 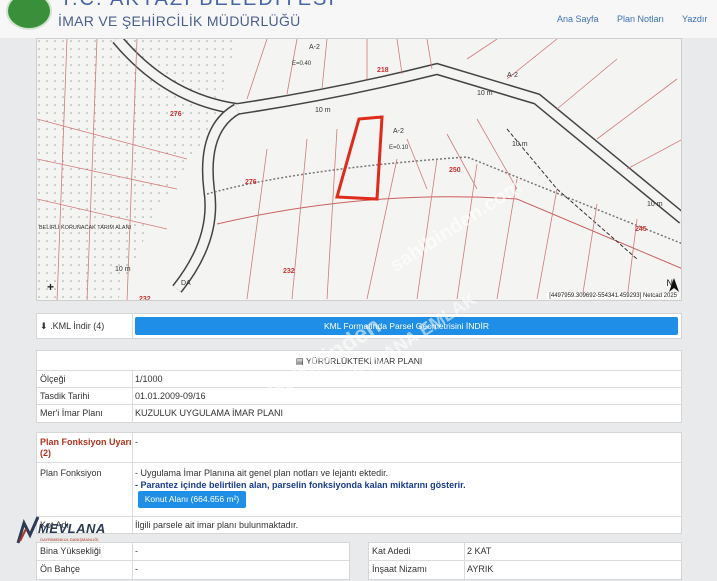 What do you see at coordinates (479, 551) in the screenshot?
I see `detail-value: 2 KAT` at bounding box center [479, 551].